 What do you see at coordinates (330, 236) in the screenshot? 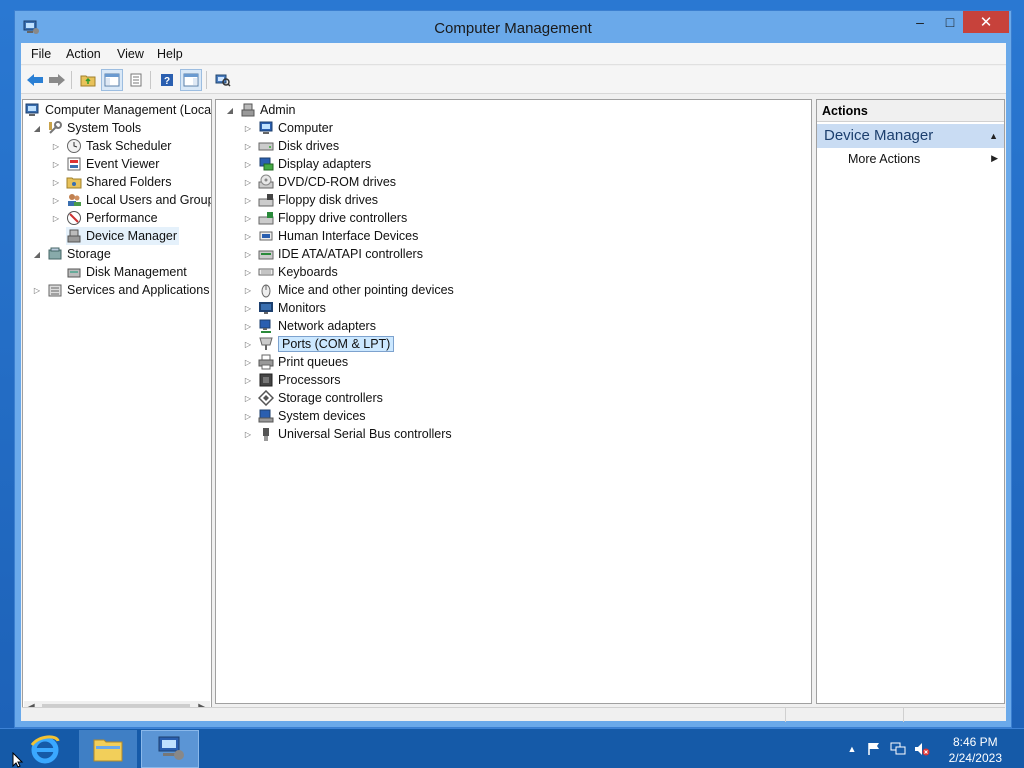
I see `device-category-human-interface-devices: ▷ Human Interface Devices` at bounding box center [330, 236].